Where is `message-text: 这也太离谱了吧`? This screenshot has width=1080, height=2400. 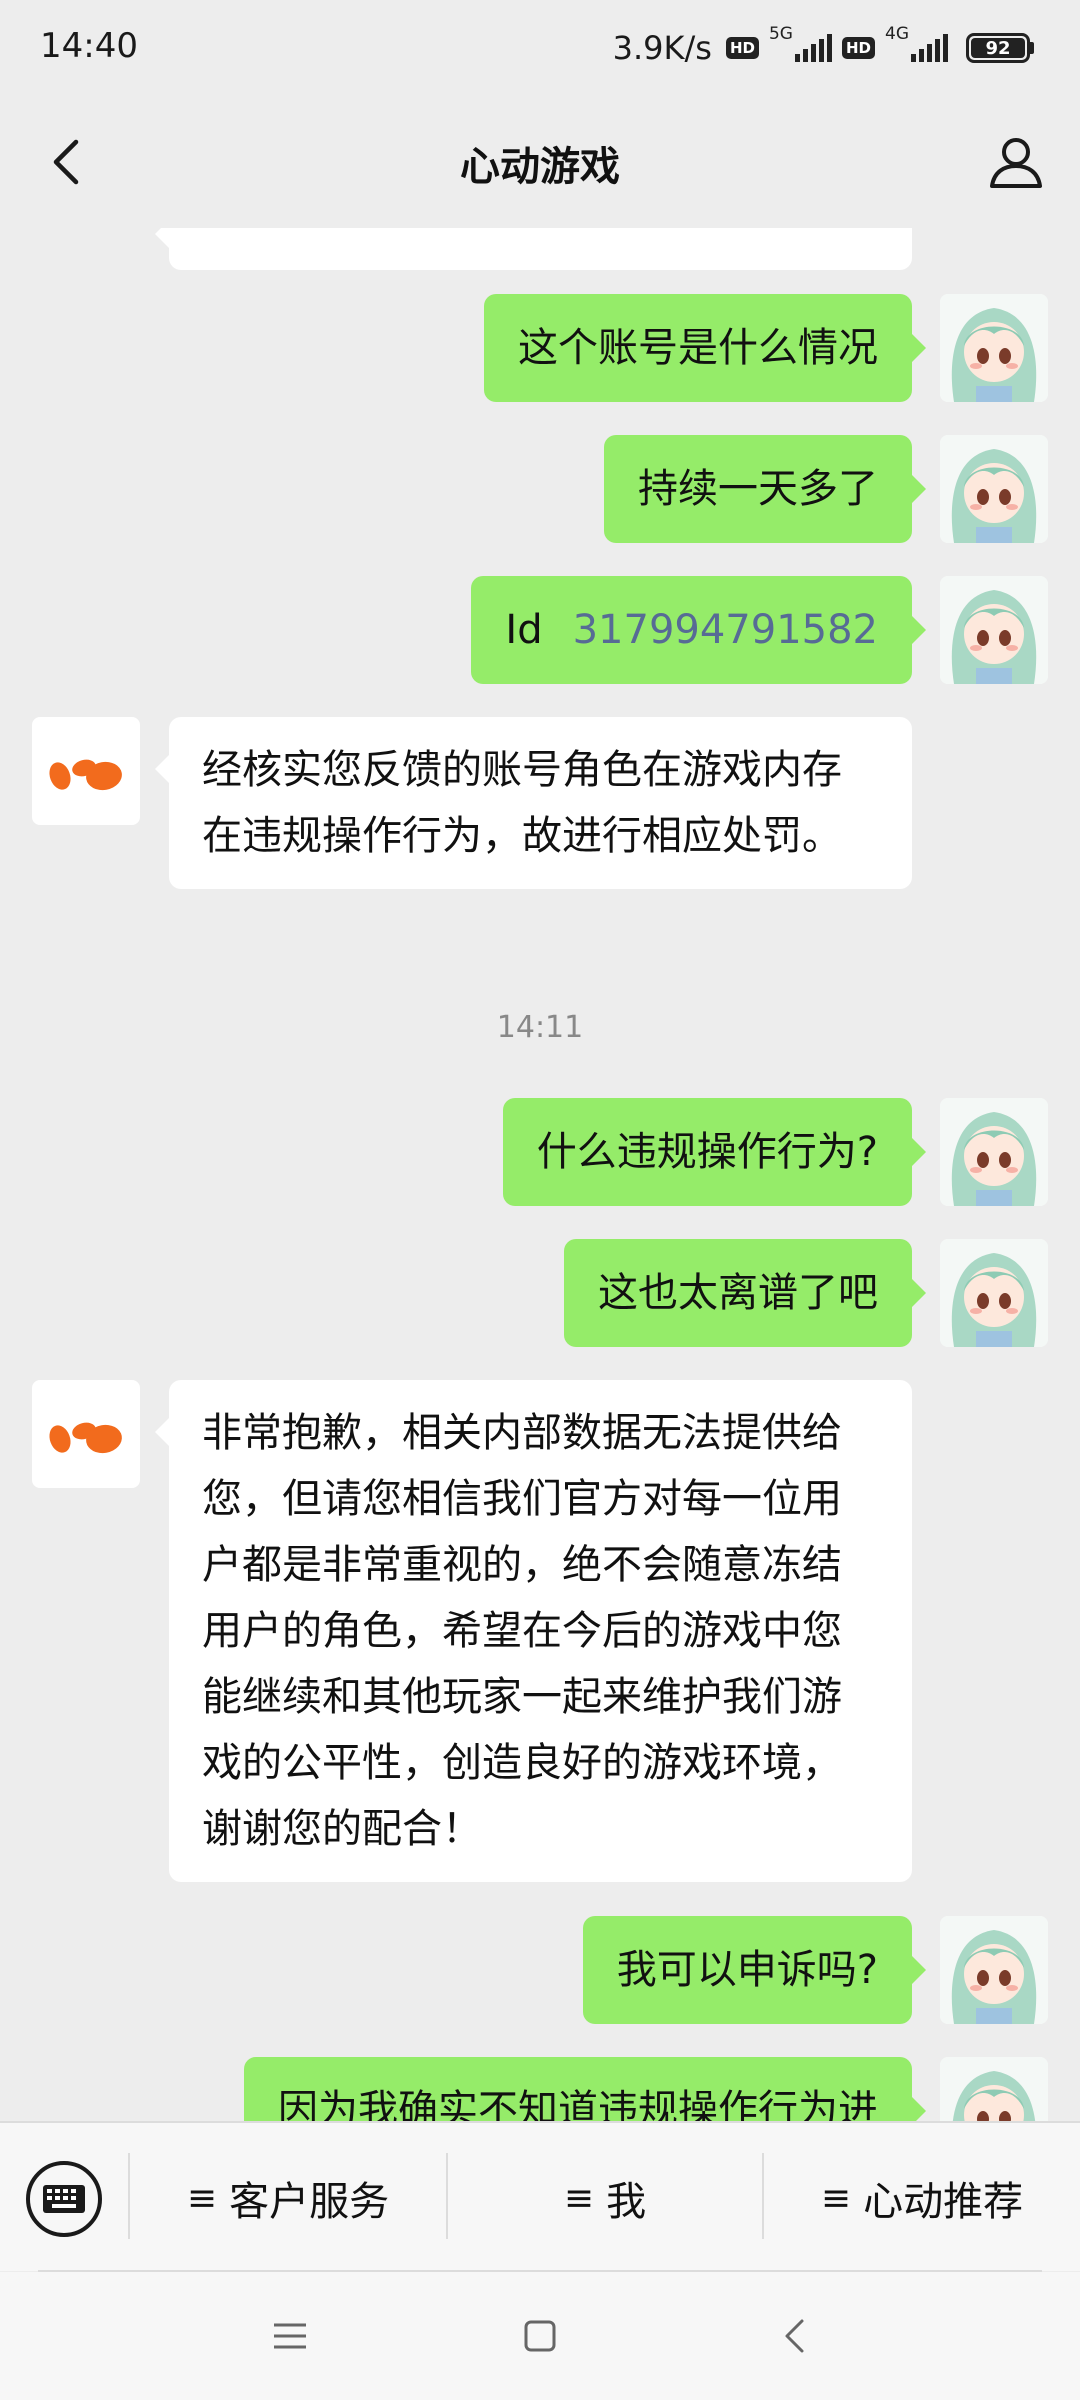
message-text: 这也太离谱了吧 is located at coordinates (738, 1293).